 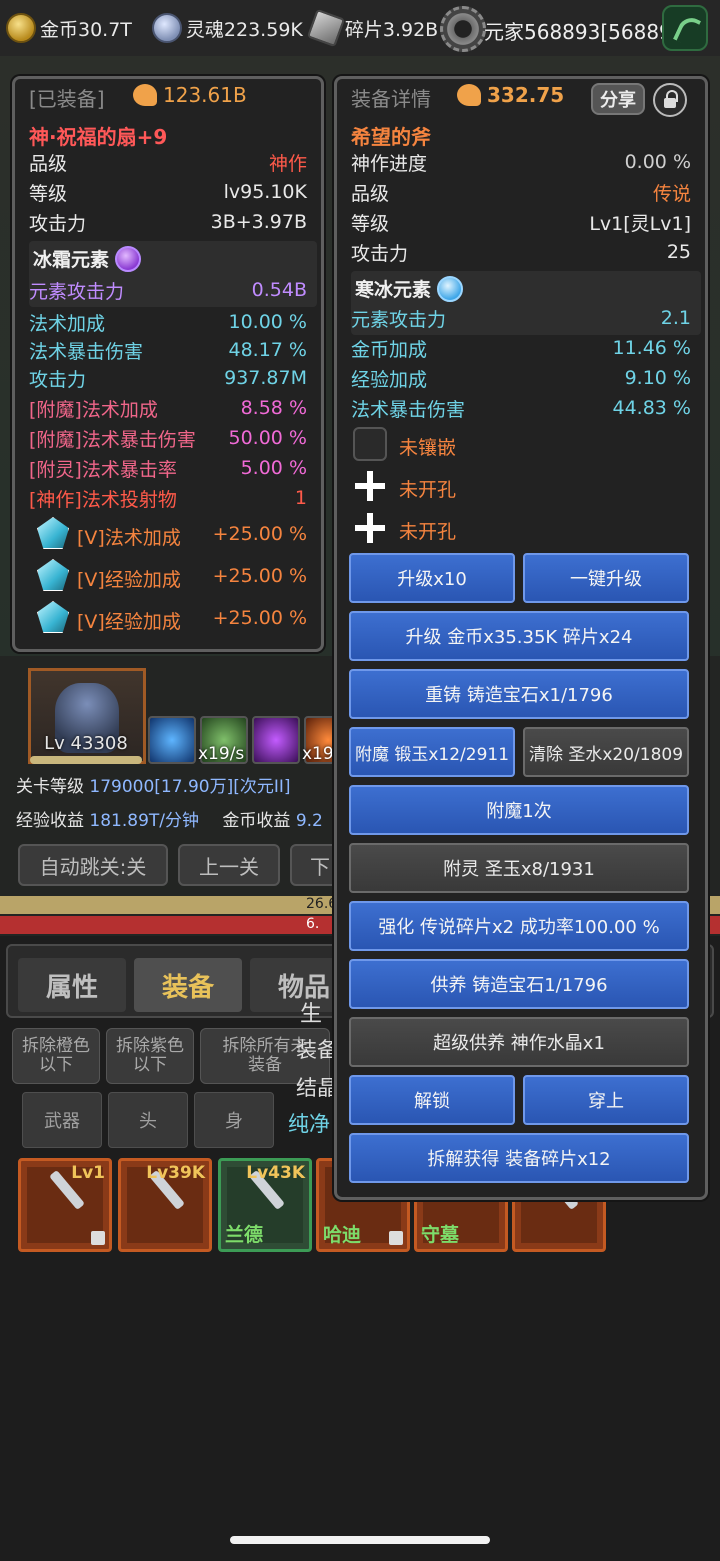 What do you see at coordinates (128, 258) in the screenshot?
I see `frost-element-icon` at bounding box center [128, 258].